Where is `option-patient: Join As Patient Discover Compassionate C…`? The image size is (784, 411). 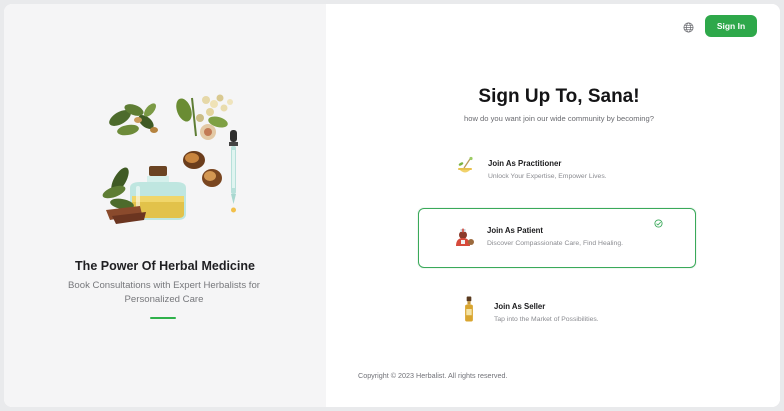
option-patient: Join As Patient Discover Compassionate C… is located at coordinates (557, 238).